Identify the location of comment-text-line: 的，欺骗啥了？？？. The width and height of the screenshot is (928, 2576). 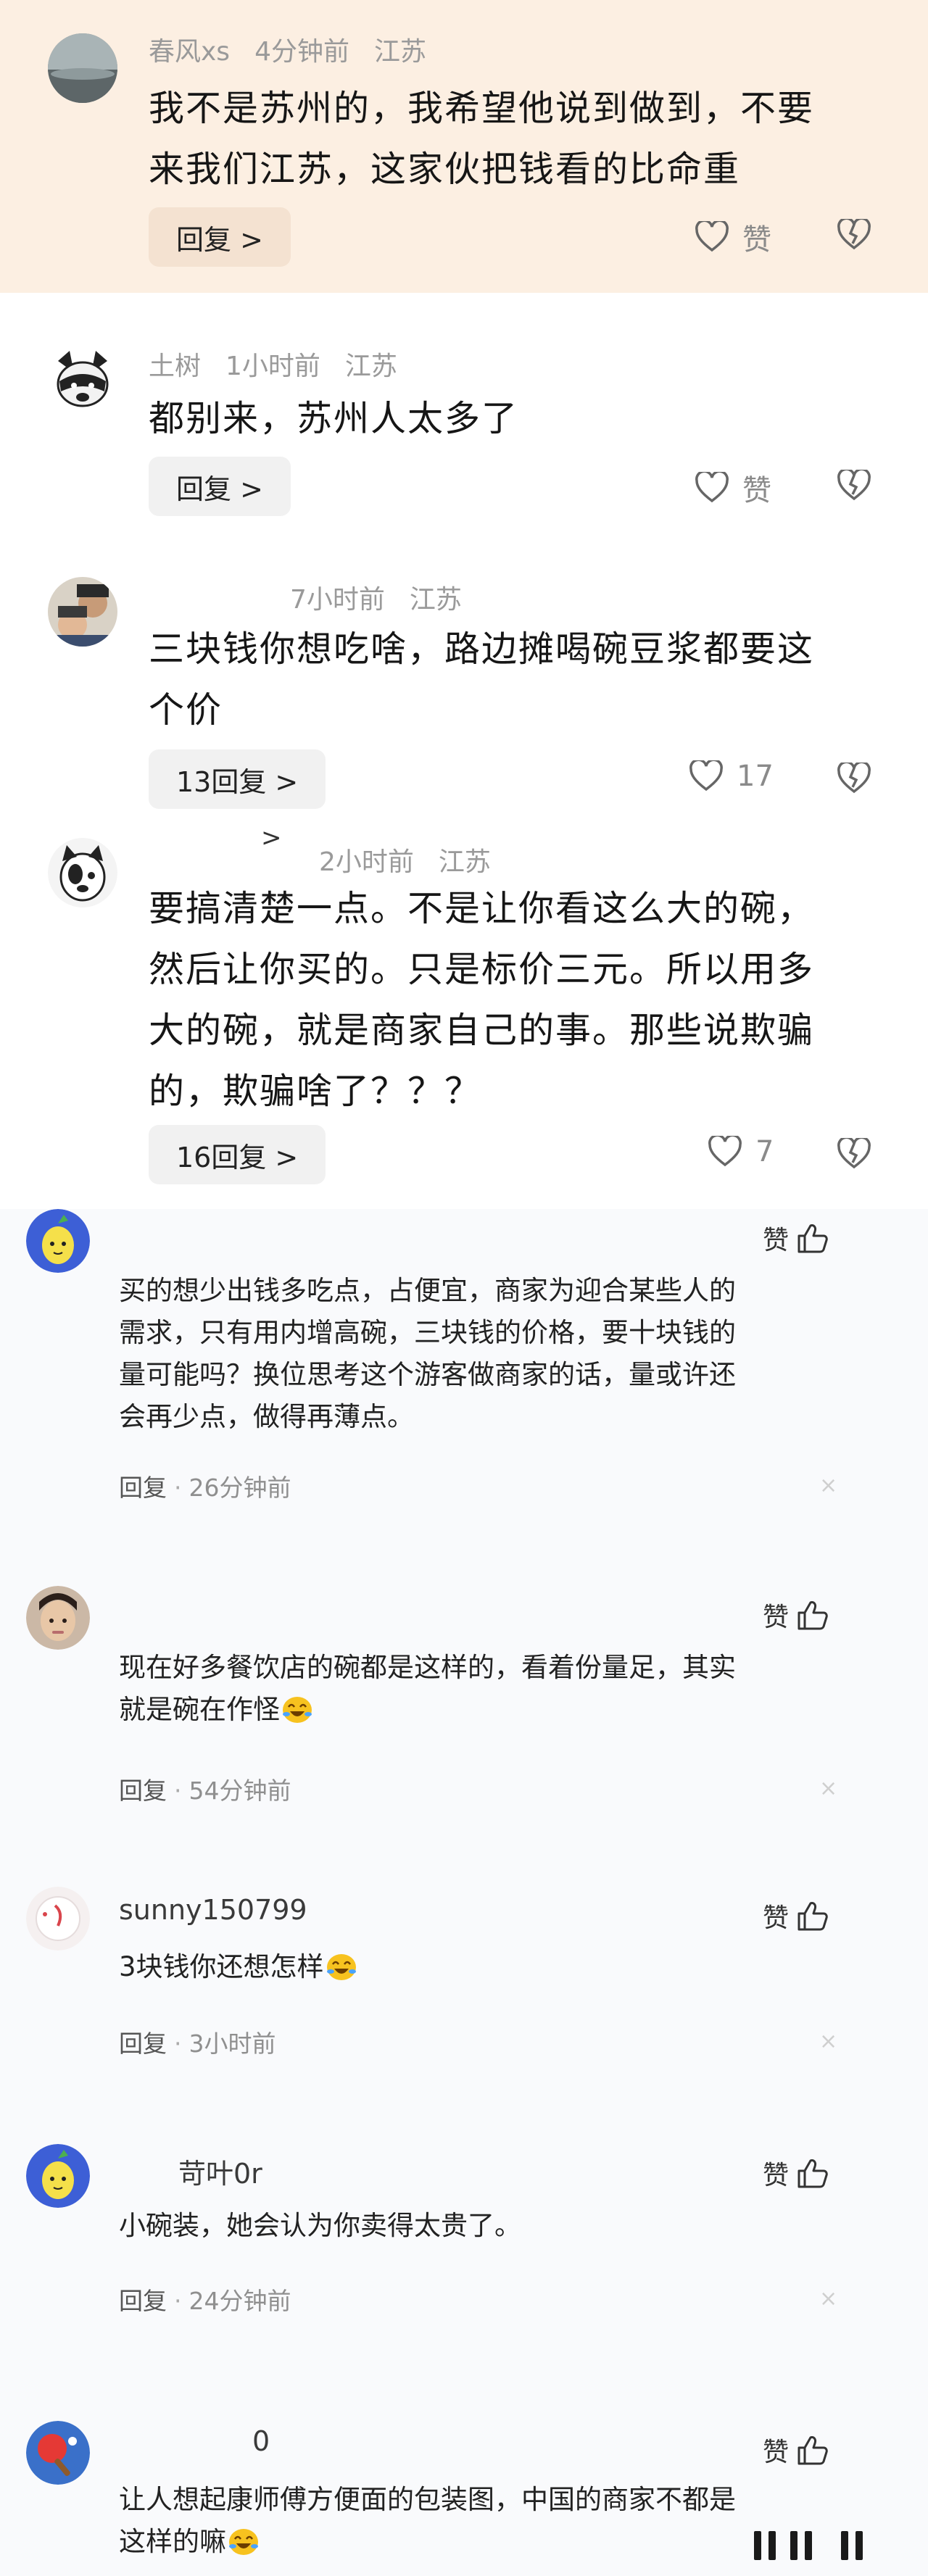
(315, 1091).